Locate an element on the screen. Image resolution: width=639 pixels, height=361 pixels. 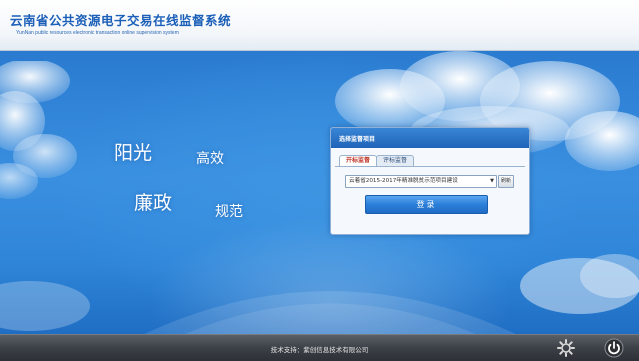
chevron-down-icon: ▼ is located at coordinates (492, 181).